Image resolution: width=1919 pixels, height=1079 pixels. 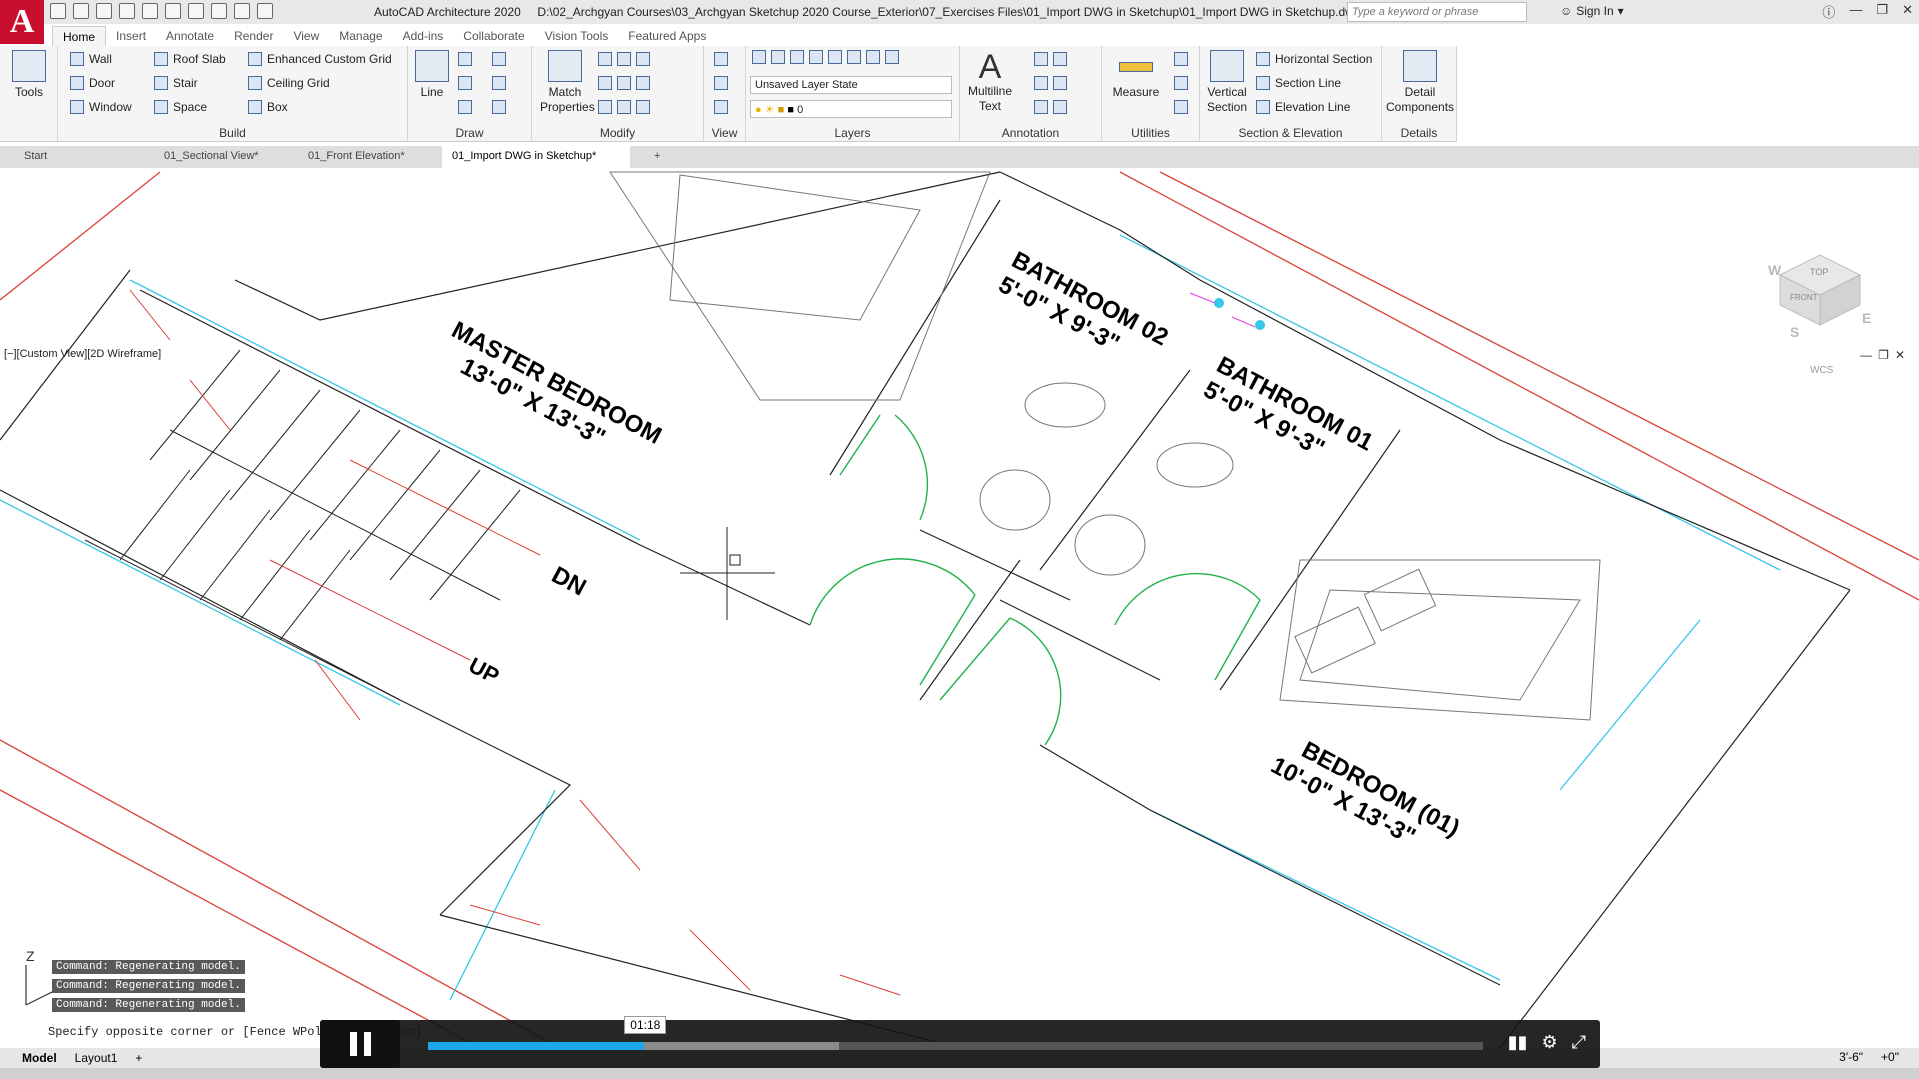 I want to click on new-file-icon, so click(x=58, y=11).